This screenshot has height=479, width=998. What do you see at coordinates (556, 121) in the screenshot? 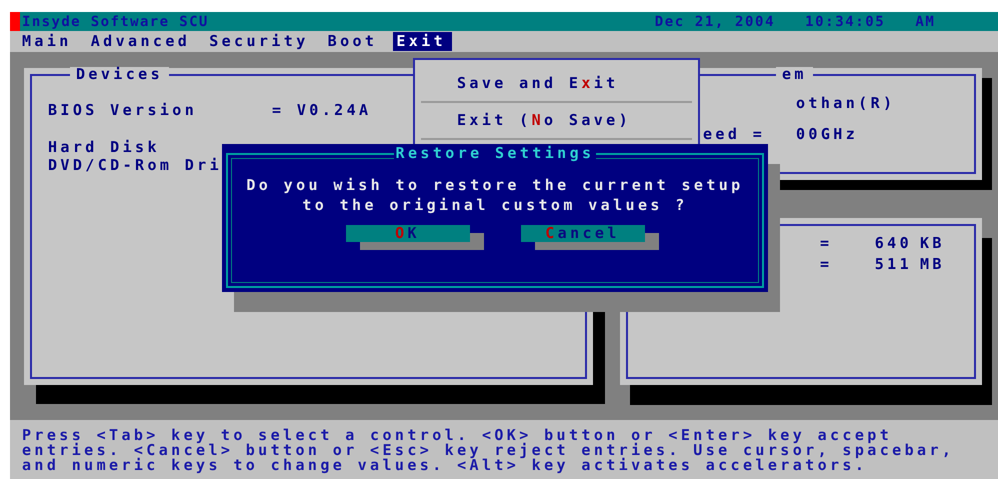
I see `menu-item: Exit (N o Save)` at bounding box center [556, 121].